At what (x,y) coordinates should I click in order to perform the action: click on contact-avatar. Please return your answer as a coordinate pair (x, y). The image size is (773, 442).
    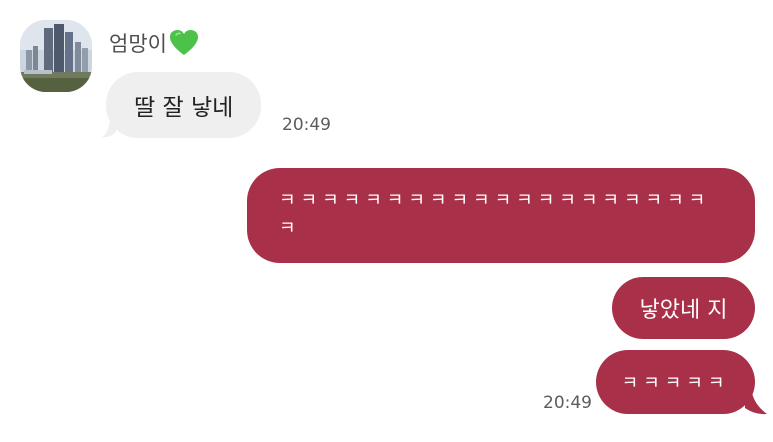
    Looking at the image, I should click on (56, 56).